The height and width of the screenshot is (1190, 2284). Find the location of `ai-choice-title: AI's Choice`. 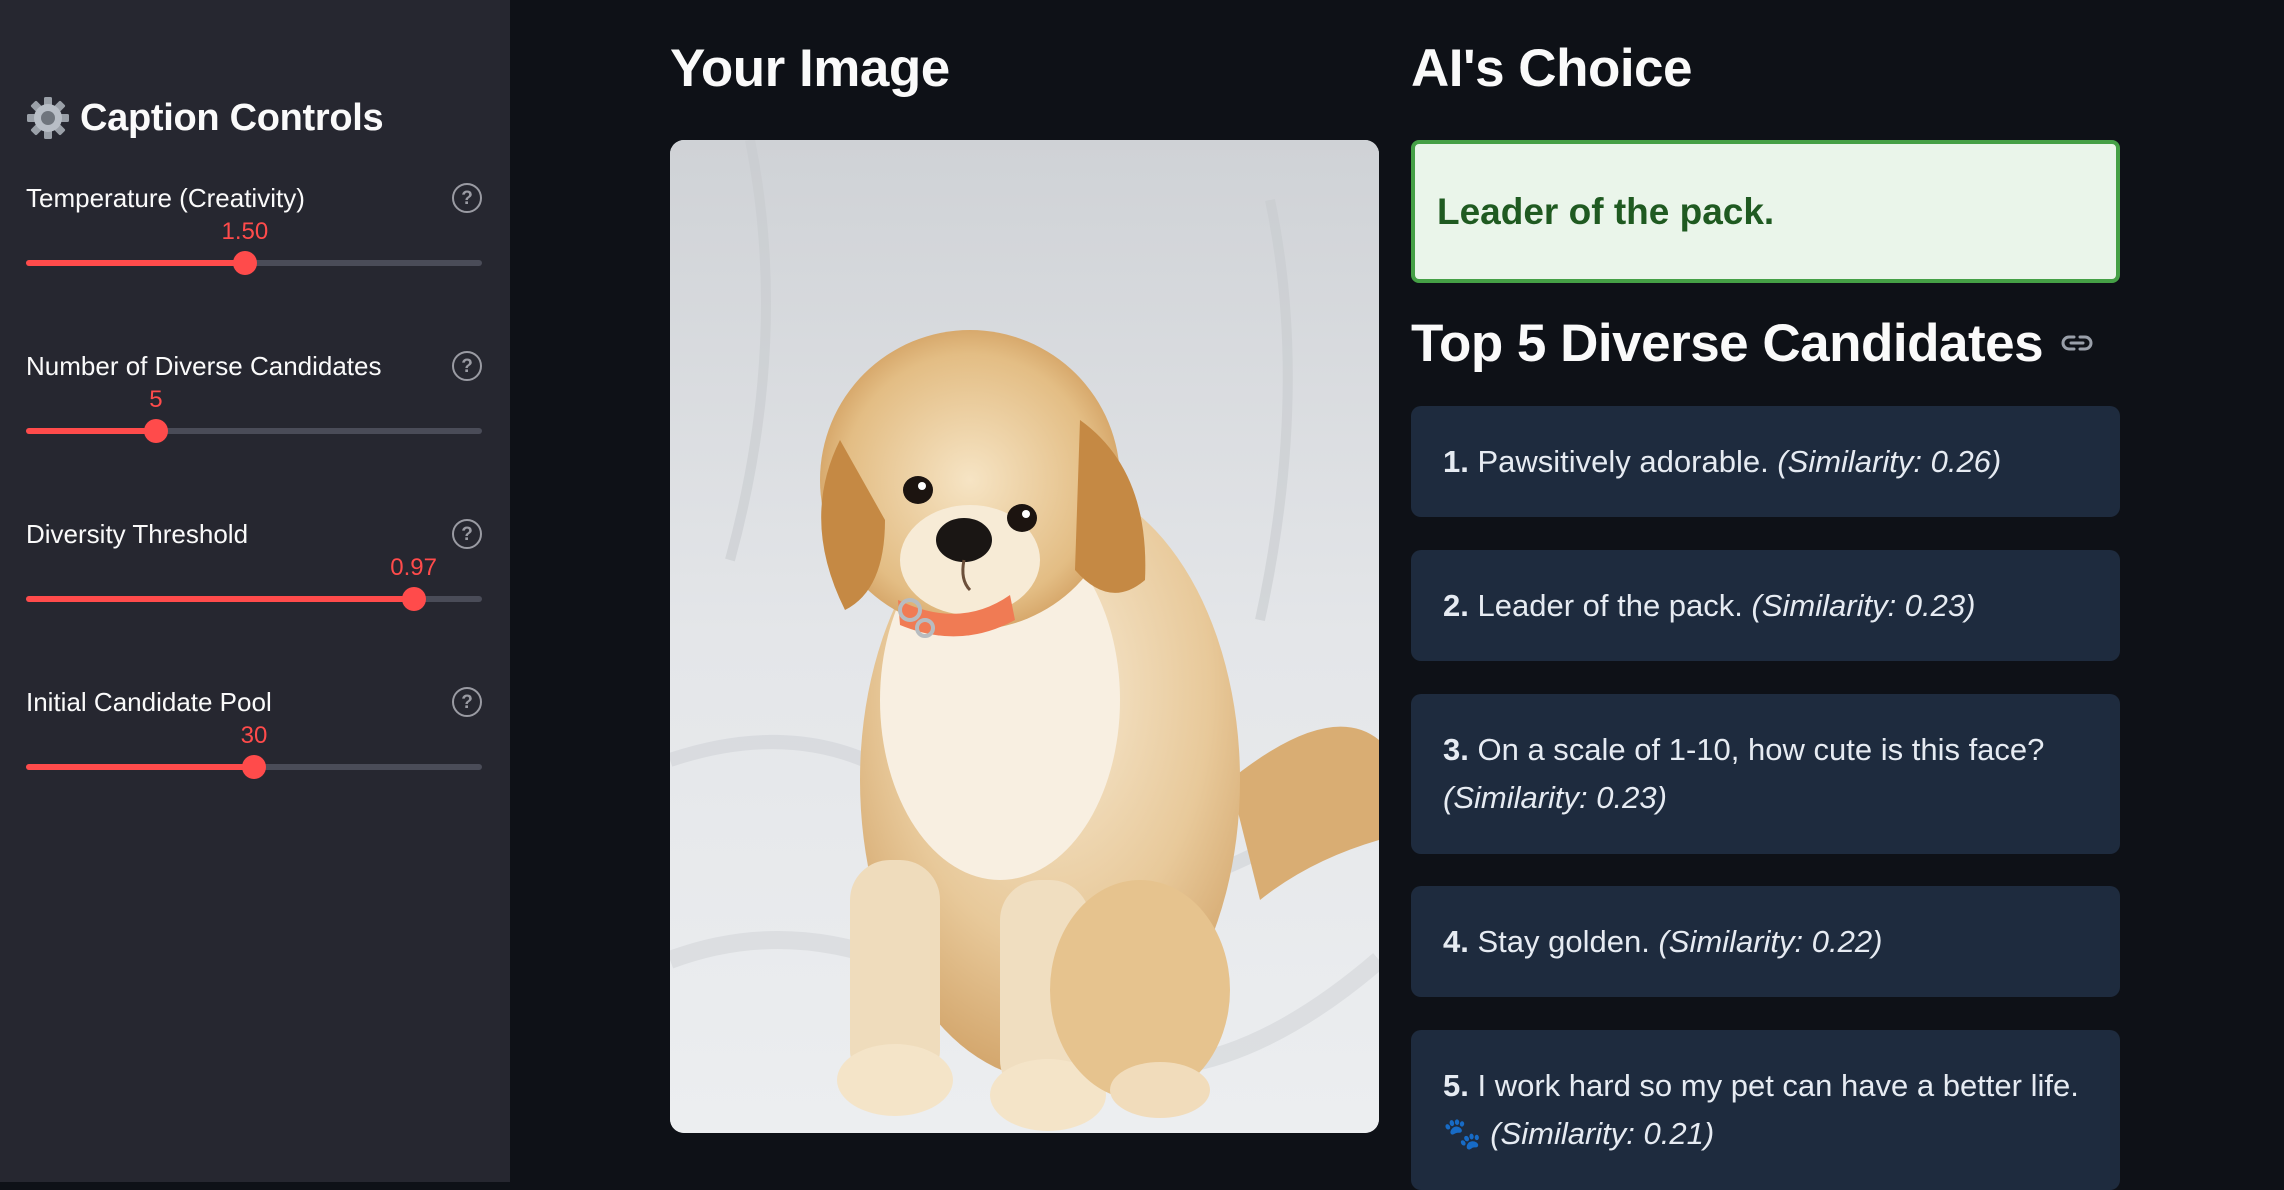

ai-choice-title: AI's Choice is located at coordinates (1552, 68).